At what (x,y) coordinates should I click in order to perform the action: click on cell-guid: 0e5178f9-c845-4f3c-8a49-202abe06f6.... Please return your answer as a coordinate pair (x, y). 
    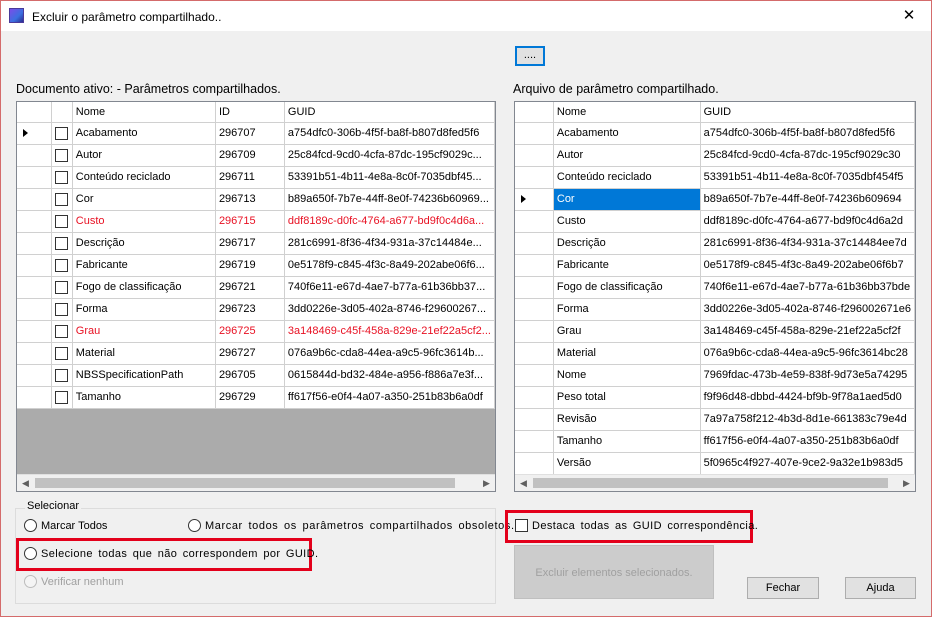
    Looking at the image, I should click on (389, 265).